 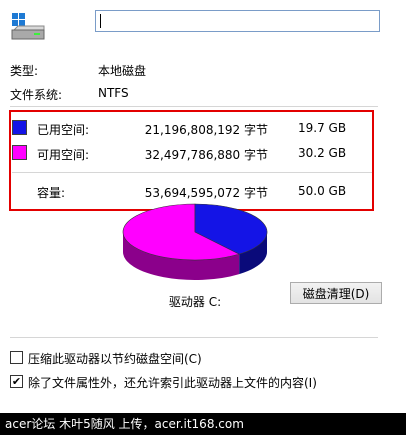 What do you see at coordinates (195, 241) in the screenshot?
I see `disk-usage-pie` at bounding box center [195, 241].